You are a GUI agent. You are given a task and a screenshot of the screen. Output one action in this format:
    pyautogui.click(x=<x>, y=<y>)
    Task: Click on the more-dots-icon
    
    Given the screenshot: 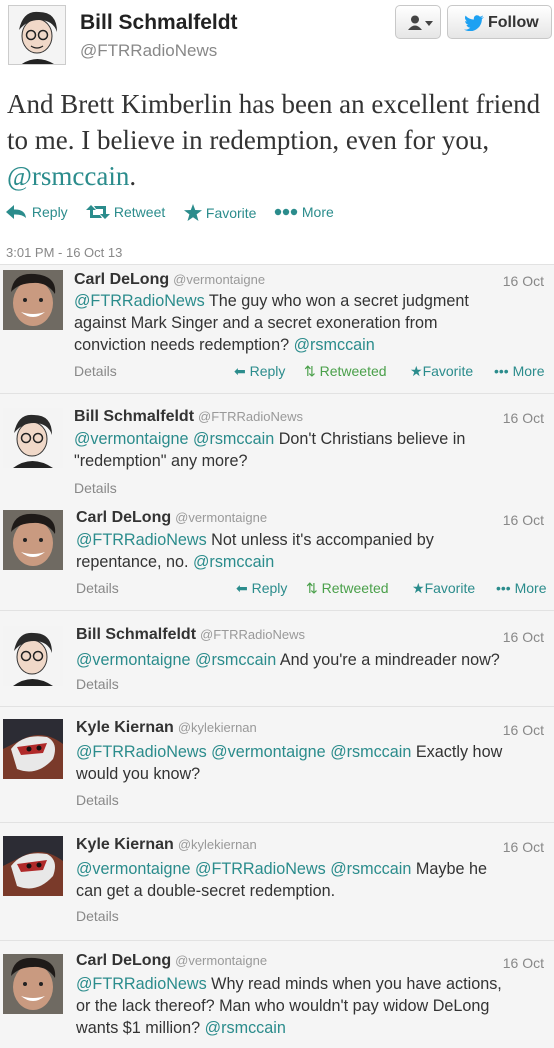 What is the action you would take?
    pyautogui.click(x=286, y=212)
    